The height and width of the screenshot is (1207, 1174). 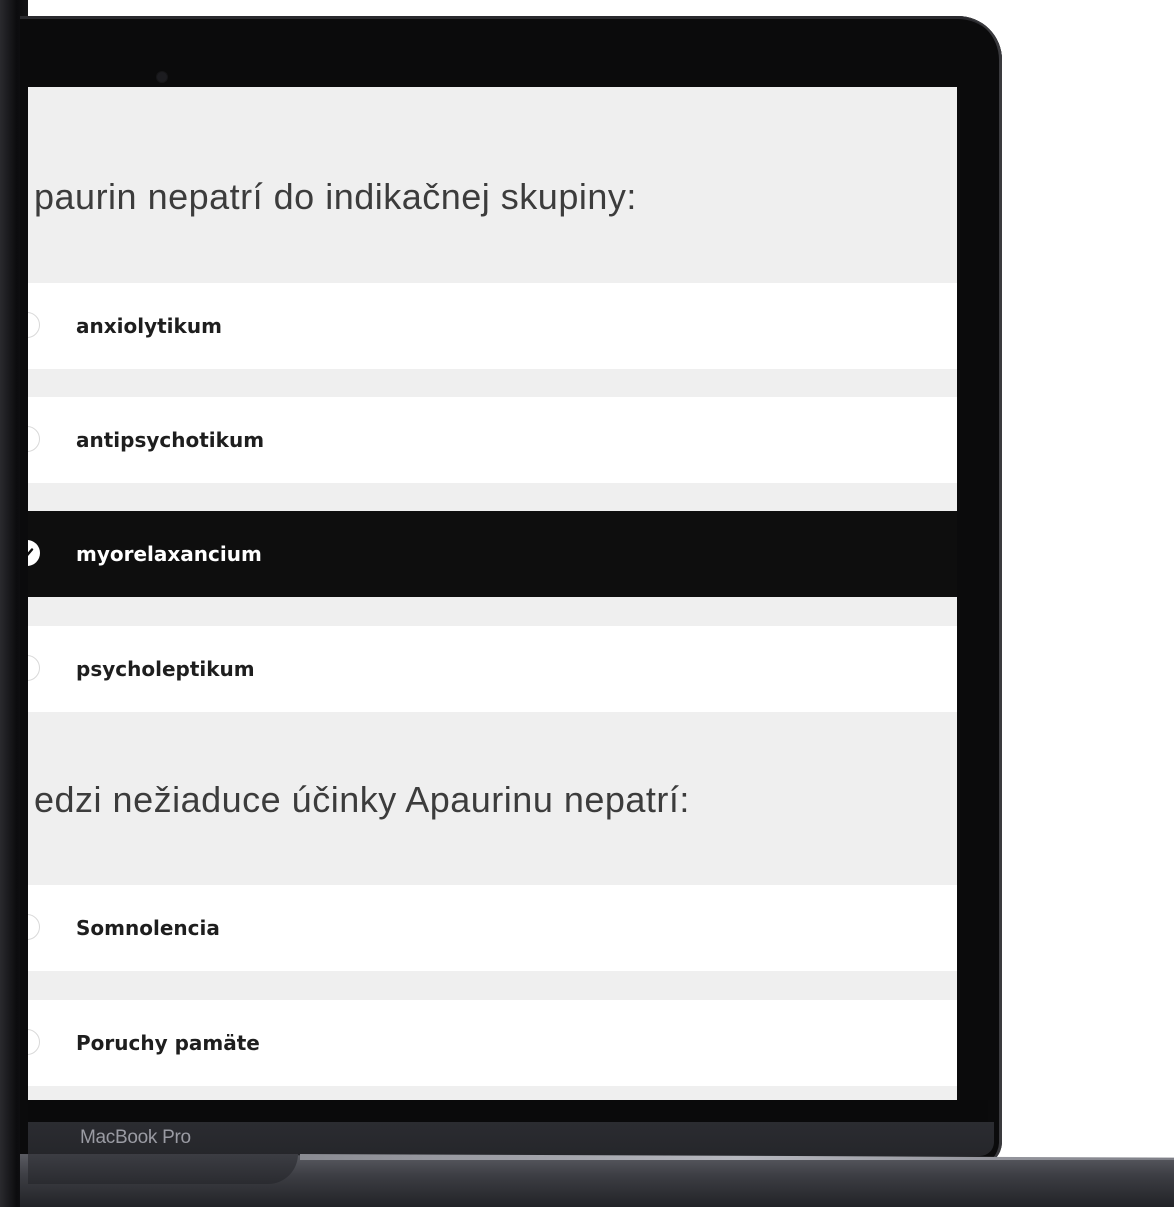 I want to click on question-2-title: edzi nežiaduce účinky Apaurinu nepatrí:, so click(x=362, y=799).